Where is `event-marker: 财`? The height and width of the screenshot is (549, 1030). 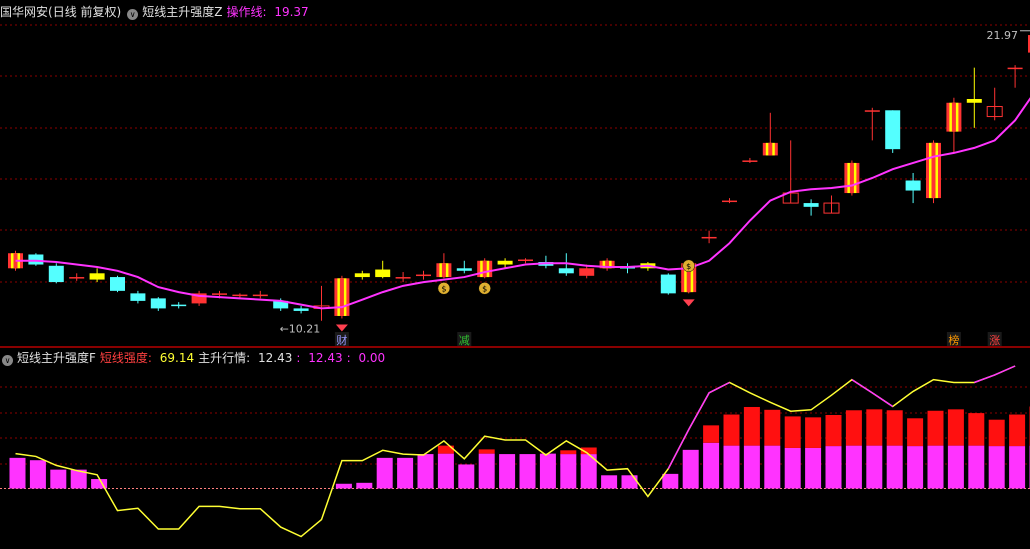 event-marker: 财 is located at coordinates (341, 339).